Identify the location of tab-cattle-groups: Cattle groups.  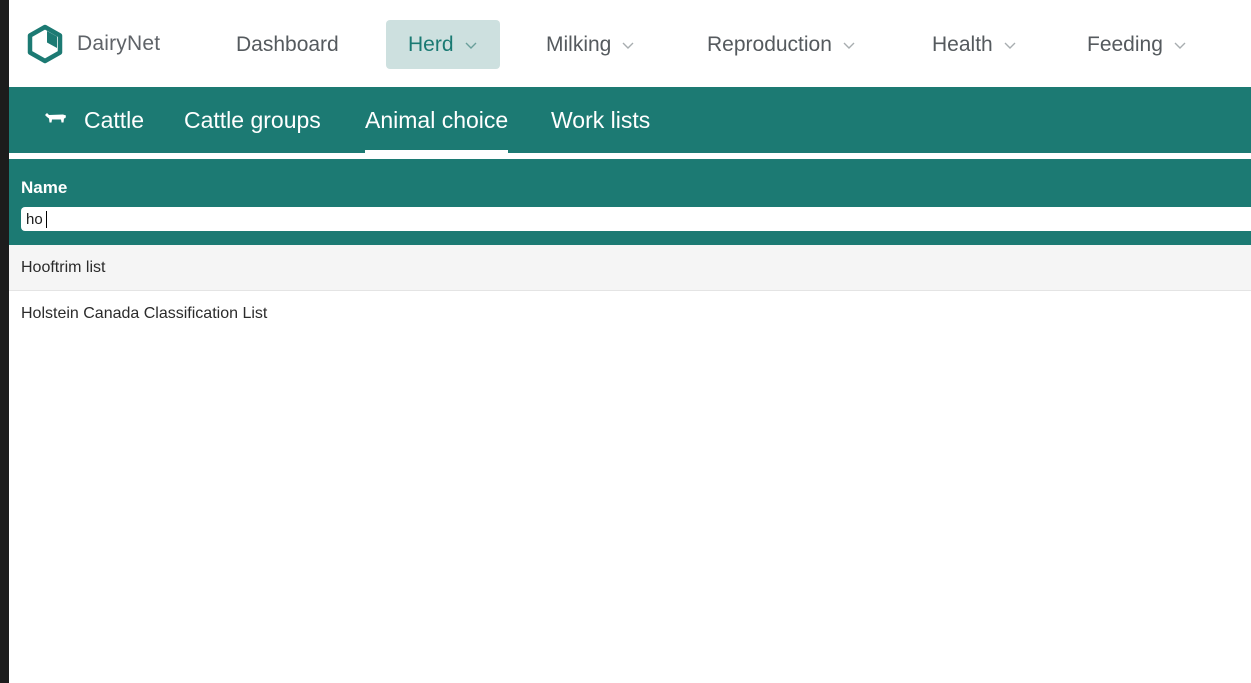
(252, 120).